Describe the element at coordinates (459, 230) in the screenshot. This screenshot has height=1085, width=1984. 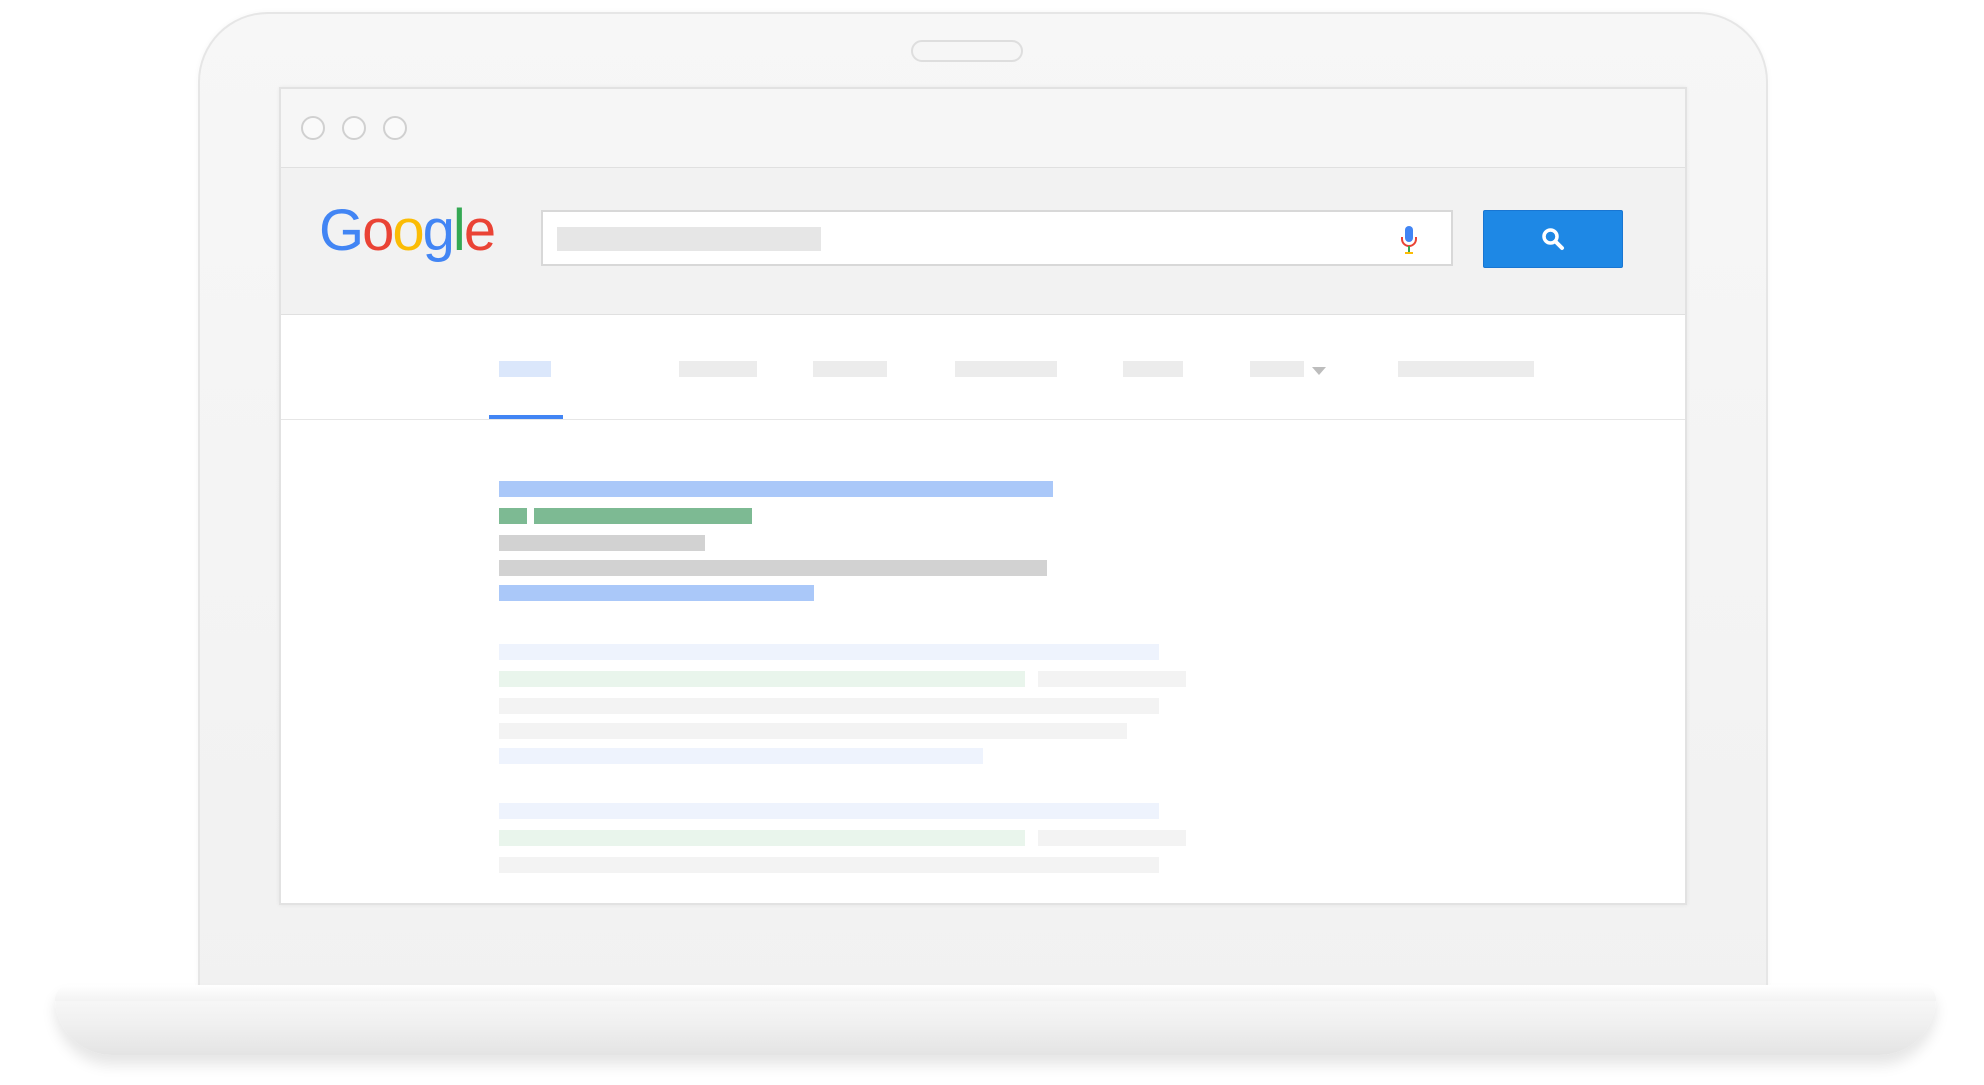
I see `logo-letter: l` at that location.